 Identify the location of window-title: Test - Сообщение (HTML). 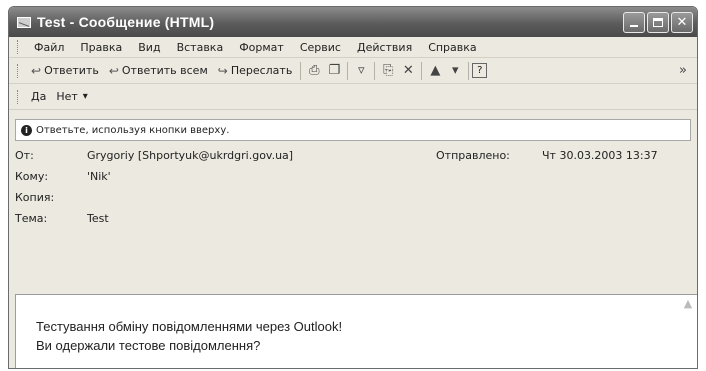
(126, 22).